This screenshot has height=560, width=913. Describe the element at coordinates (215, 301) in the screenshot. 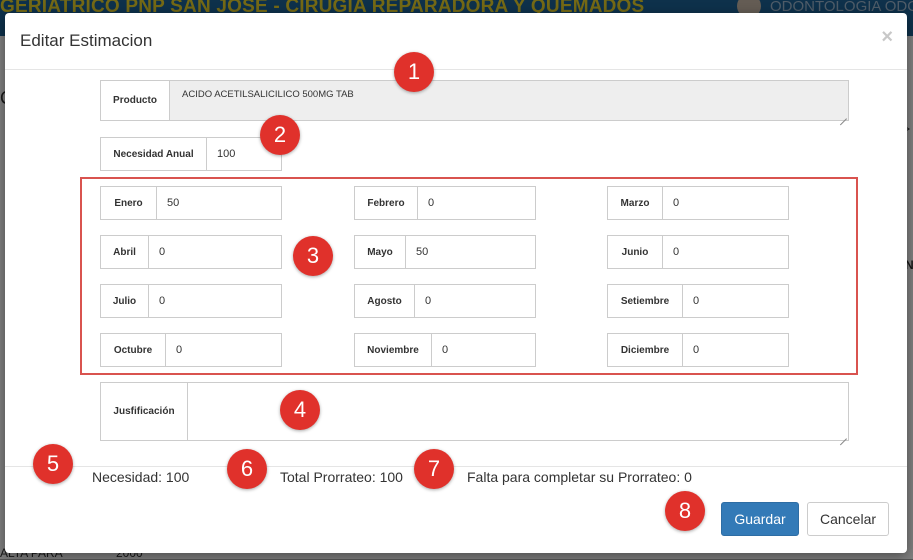

I see `month-input-julio: 0` at that location.